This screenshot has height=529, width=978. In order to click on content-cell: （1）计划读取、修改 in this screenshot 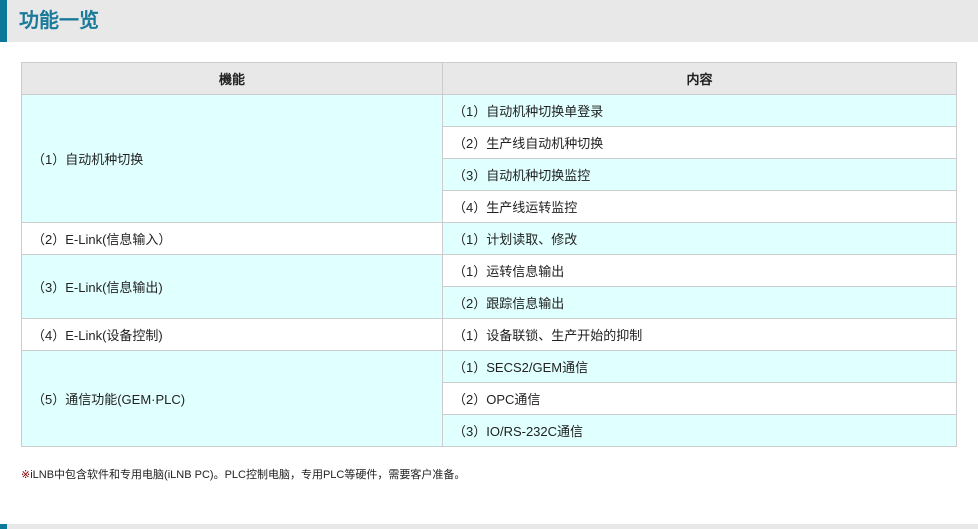, I will do `click(699, 238)`.